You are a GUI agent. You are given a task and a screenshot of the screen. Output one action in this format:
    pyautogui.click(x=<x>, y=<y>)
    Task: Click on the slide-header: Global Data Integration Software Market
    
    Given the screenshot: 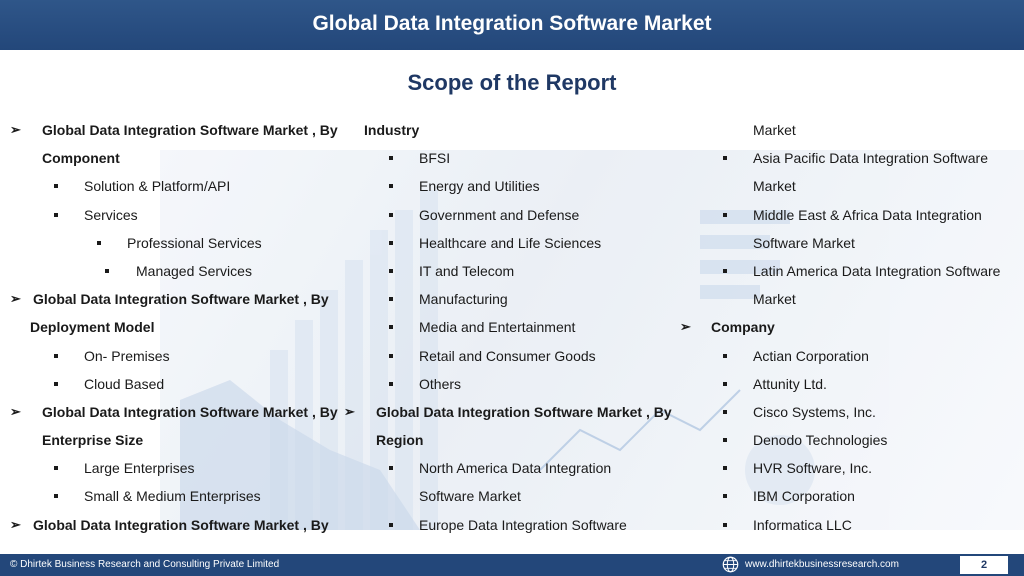 What is the action you would take?
    pyautogui.click(x=512, y=25)
    